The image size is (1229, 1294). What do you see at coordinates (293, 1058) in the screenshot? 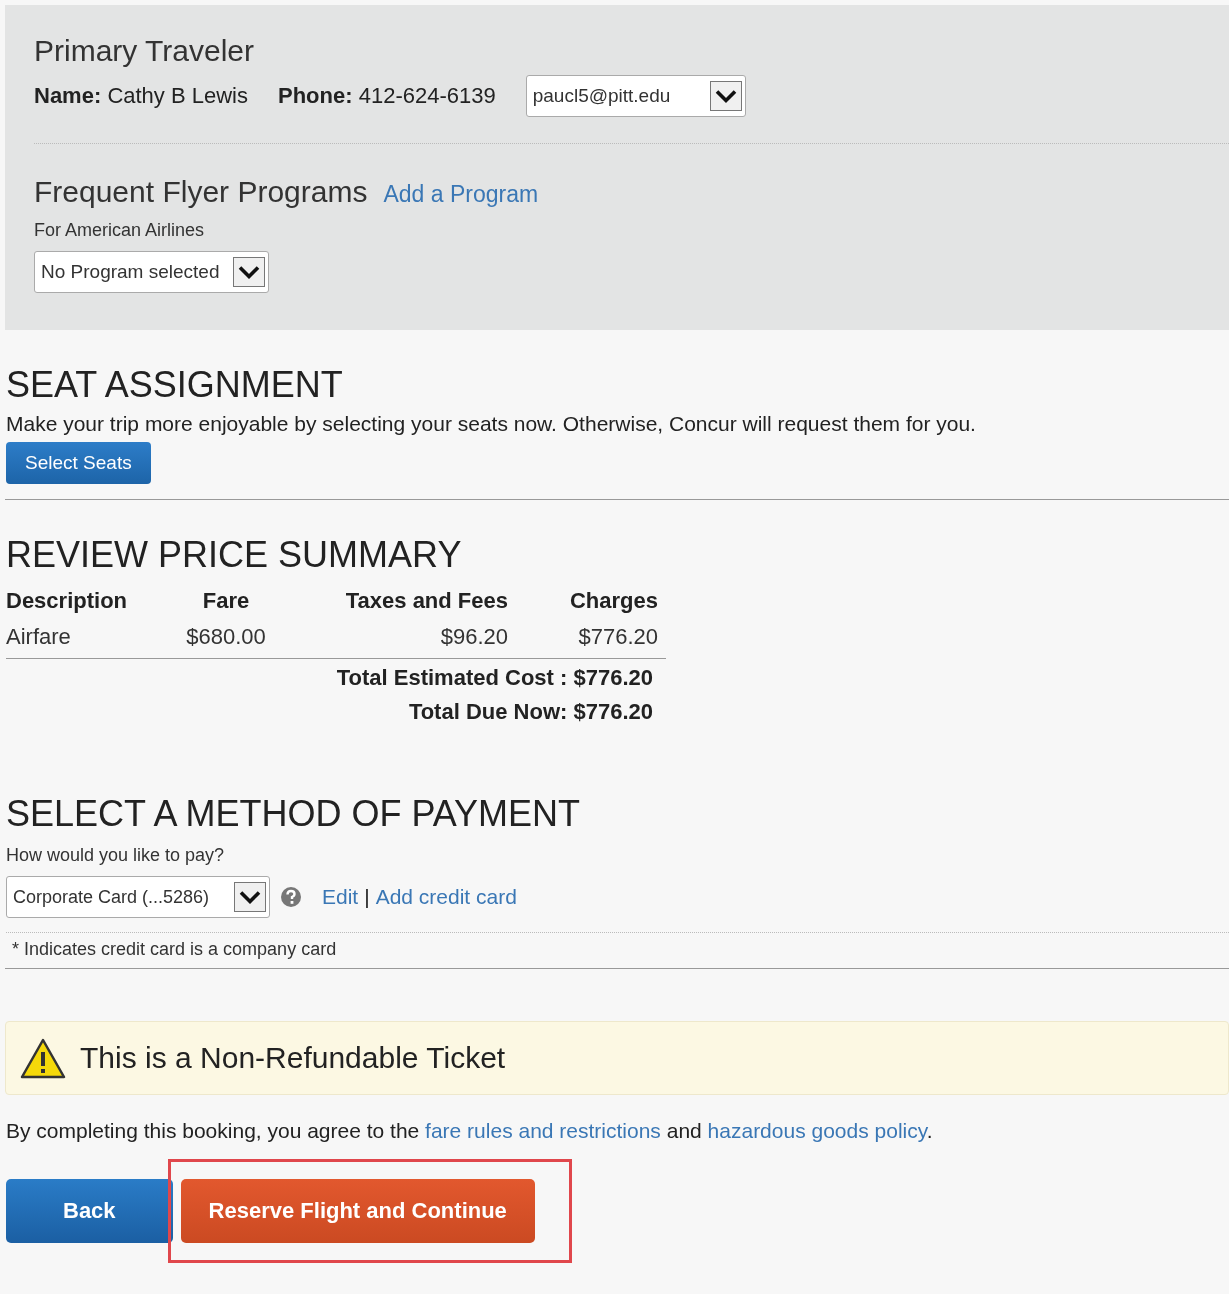
I see `warning-text: This is a Non-Refundable Ticket` at bounding box center [293, 1058].